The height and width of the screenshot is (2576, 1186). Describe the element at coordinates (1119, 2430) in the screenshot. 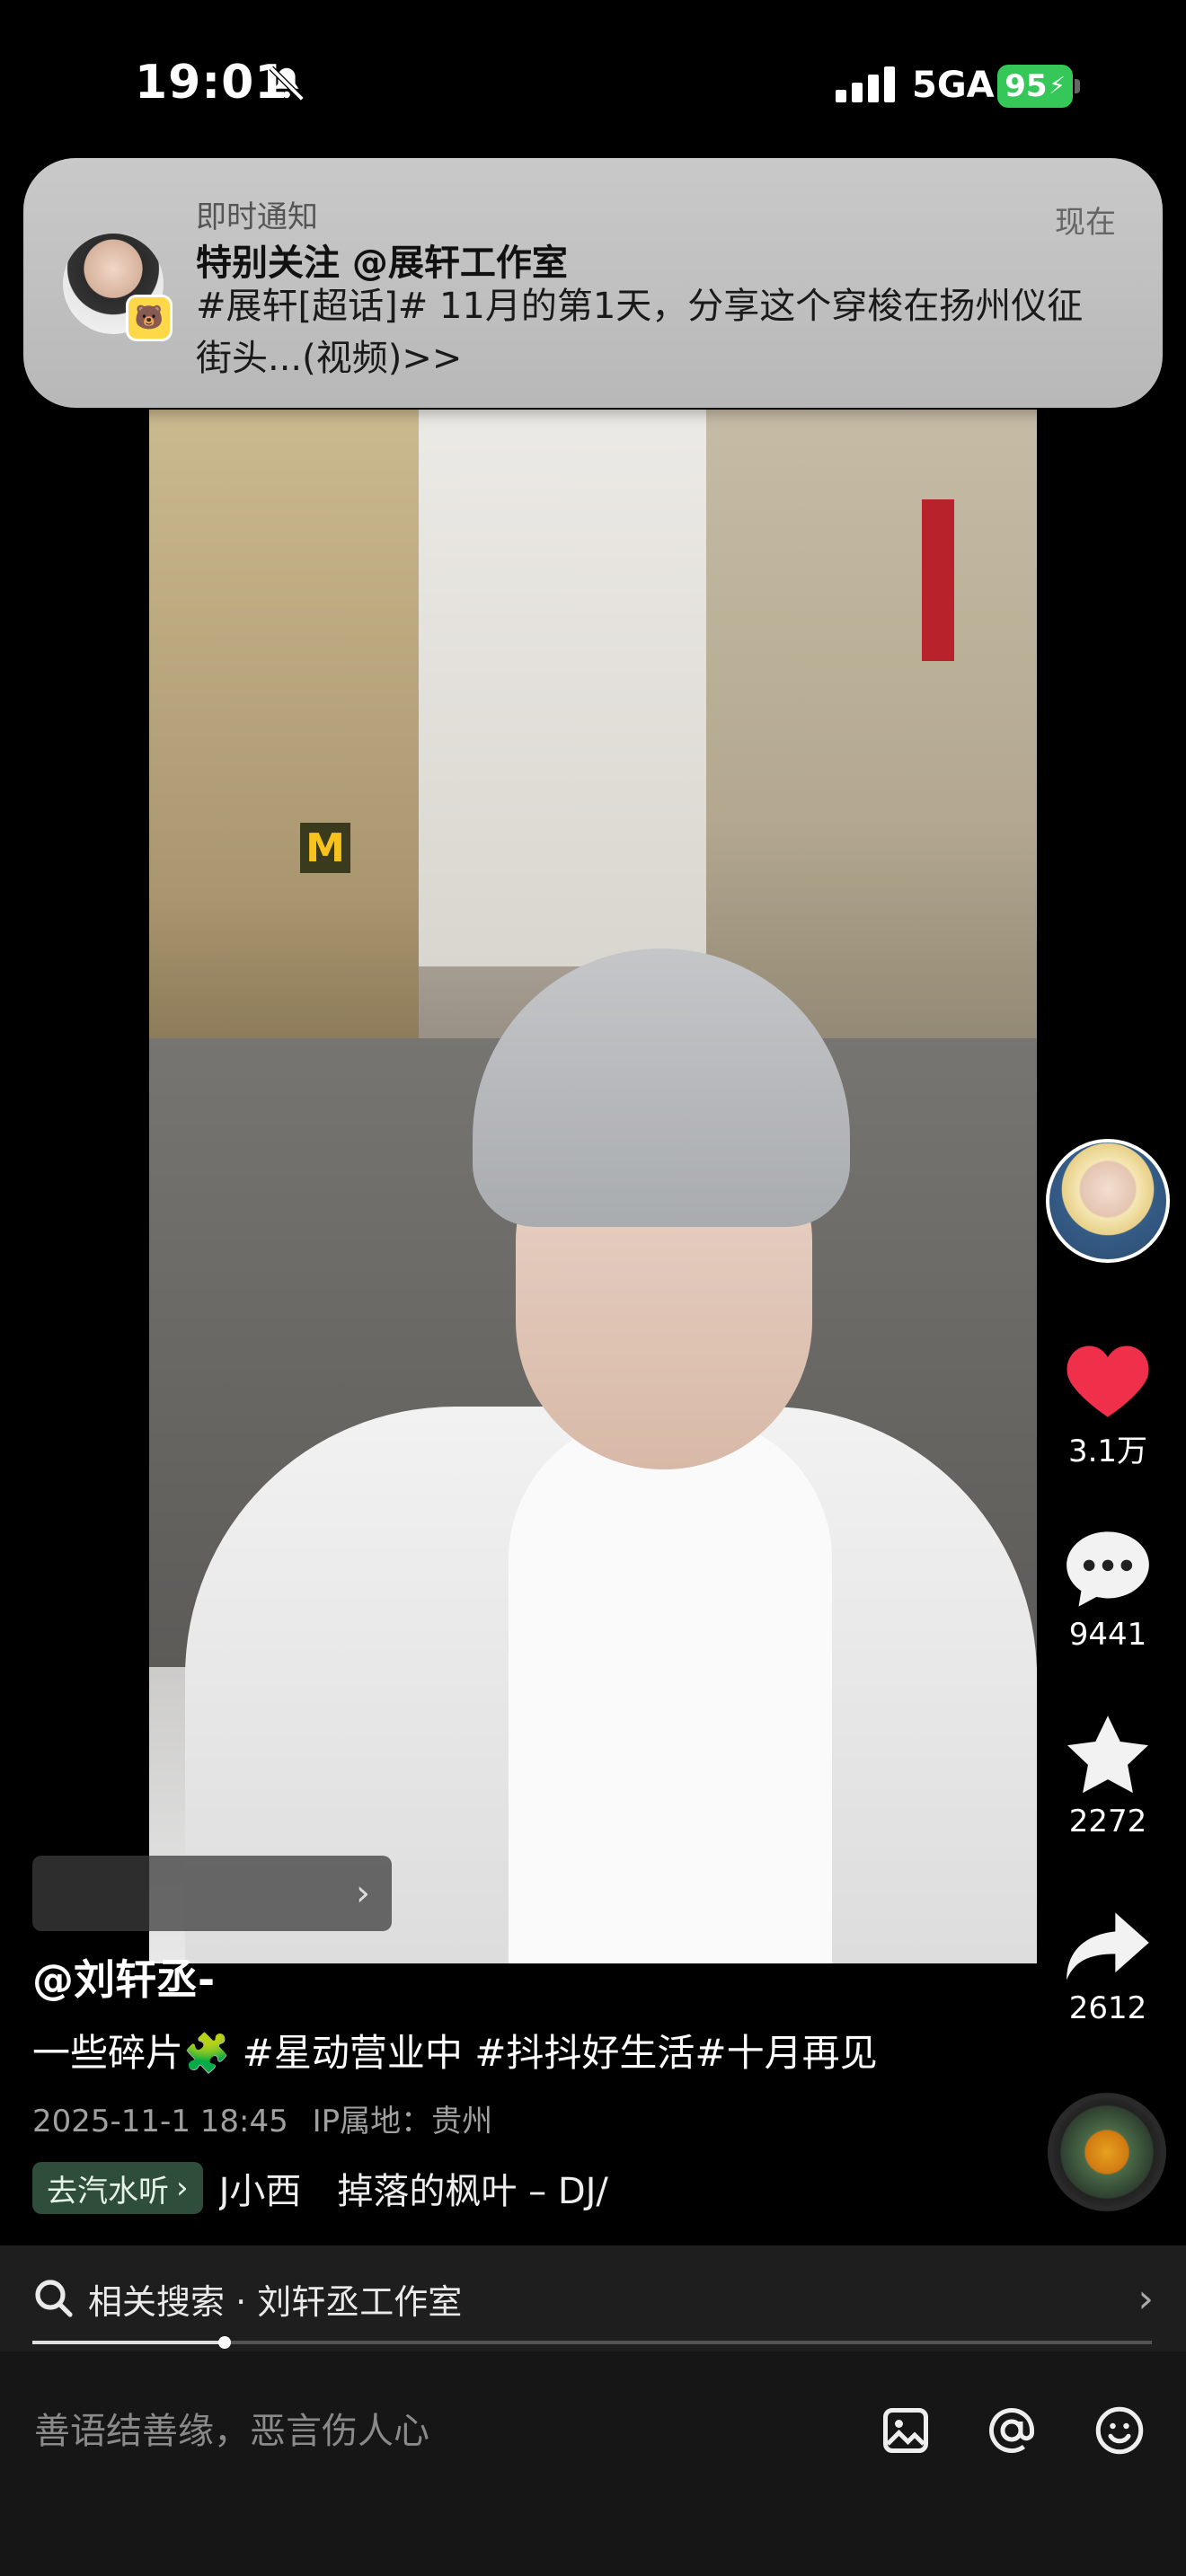

I see `emoji-icon` at that location.